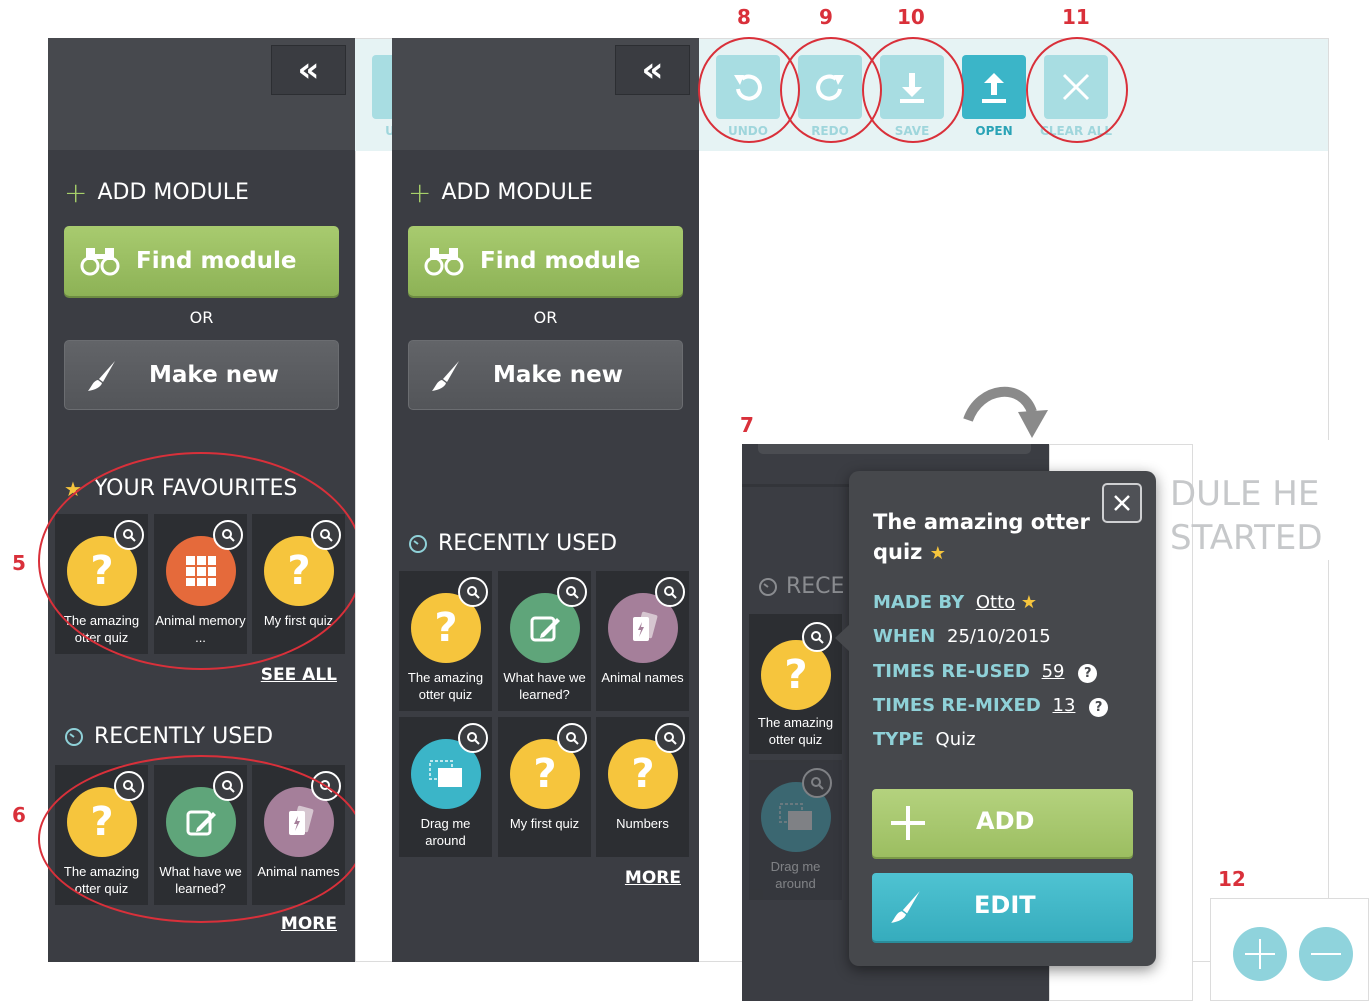  What do you see at coordinates (937, 553) in the screenshot?
I see `star-icon: ★` at bounding box center [937, 553].